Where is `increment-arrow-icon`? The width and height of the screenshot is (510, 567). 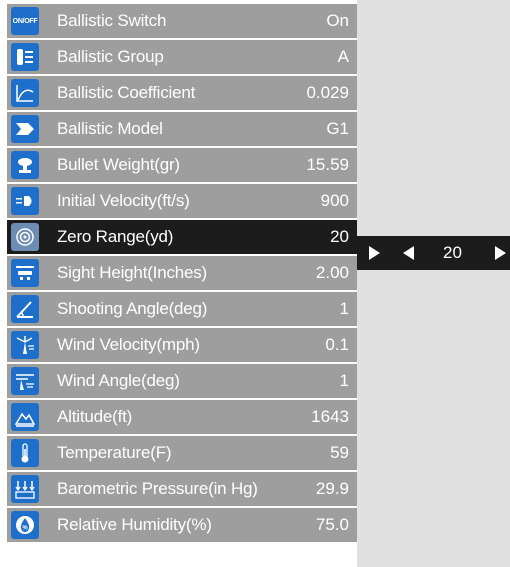
increment-arrow-icon is located at coordinates (500, 253).